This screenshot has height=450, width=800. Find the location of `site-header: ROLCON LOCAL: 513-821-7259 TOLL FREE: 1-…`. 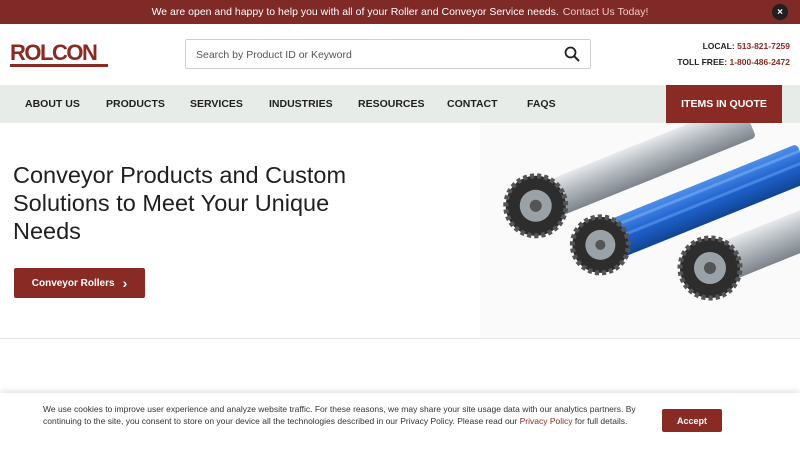

site-header: ROLCON LOCAL: 513-821-7259 TOLL FREE: 1-… is located at coordinates (400, 54).